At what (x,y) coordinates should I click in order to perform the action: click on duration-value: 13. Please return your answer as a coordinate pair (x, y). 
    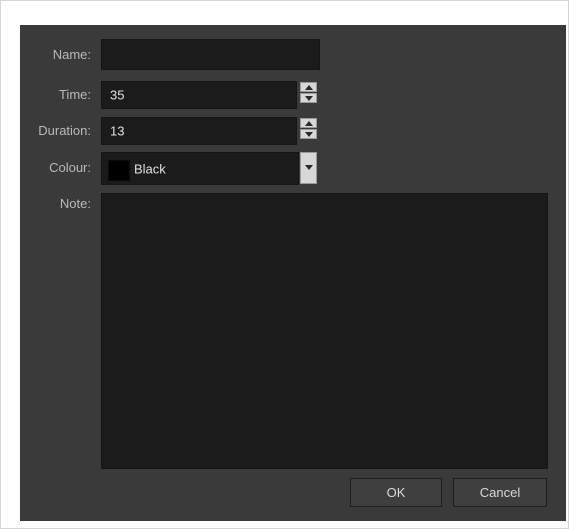
    Looking at the image, I should click on (117, 131).